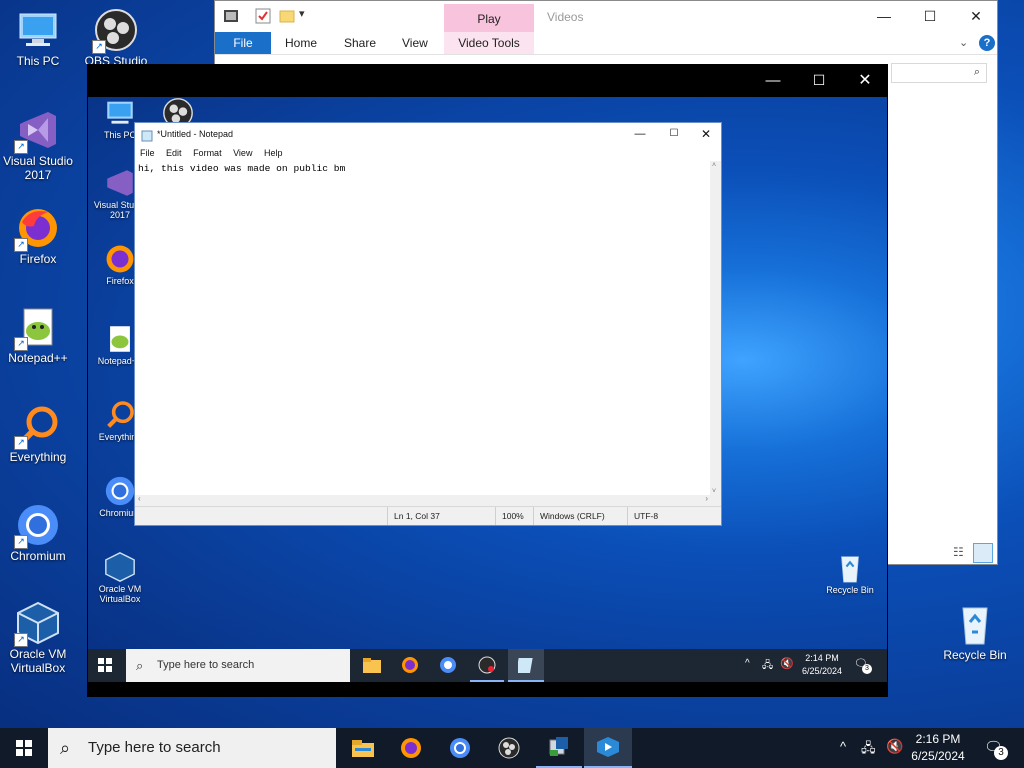 This screenshot has height=768, width=1024. I want to click on vm-maximize-button: ☐, so click(819, 80).